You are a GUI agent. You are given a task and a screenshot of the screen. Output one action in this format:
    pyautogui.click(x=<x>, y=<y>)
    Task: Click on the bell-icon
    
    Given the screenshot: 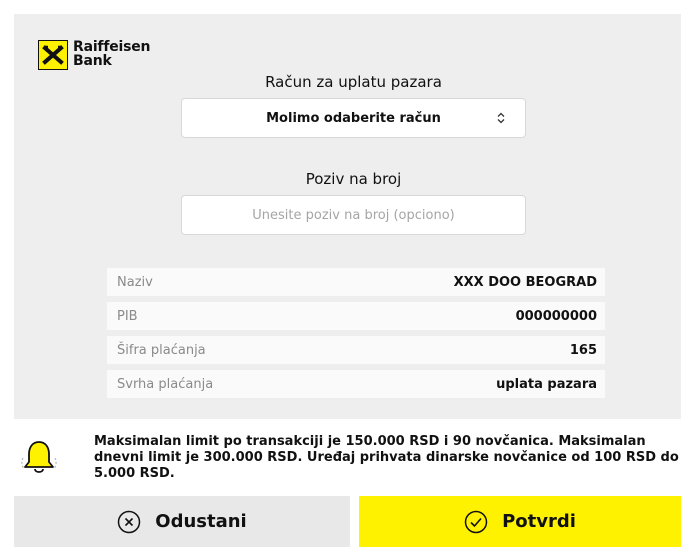 What is the action you would take?
    pyautogui.click(x=39, y=458)
    